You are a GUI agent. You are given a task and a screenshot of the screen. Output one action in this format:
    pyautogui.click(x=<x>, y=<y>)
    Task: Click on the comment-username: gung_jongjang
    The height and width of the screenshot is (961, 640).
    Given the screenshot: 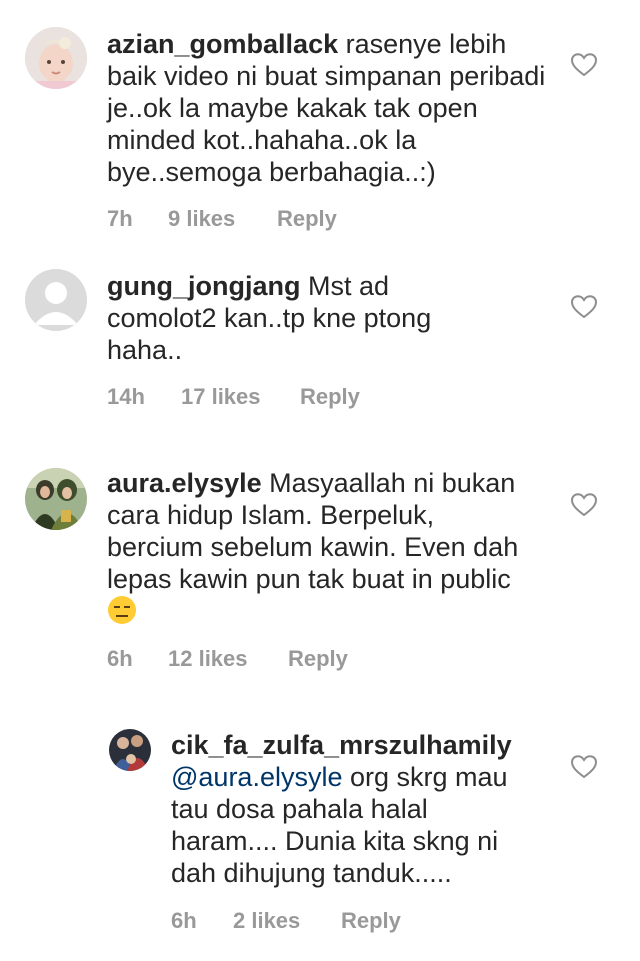 What is the action you would take?
    pyautogui.click(x=203, y=286)
    